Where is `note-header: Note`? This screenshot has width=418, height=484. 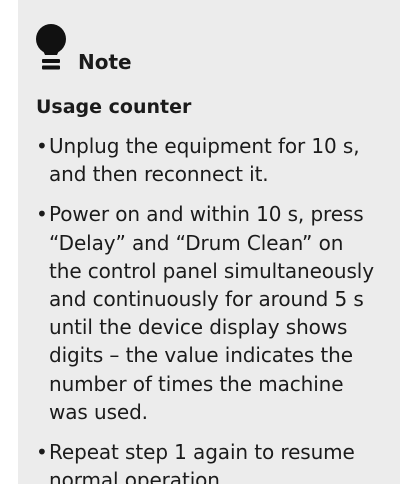 note-header: Note is located at coordinates (209, 47).